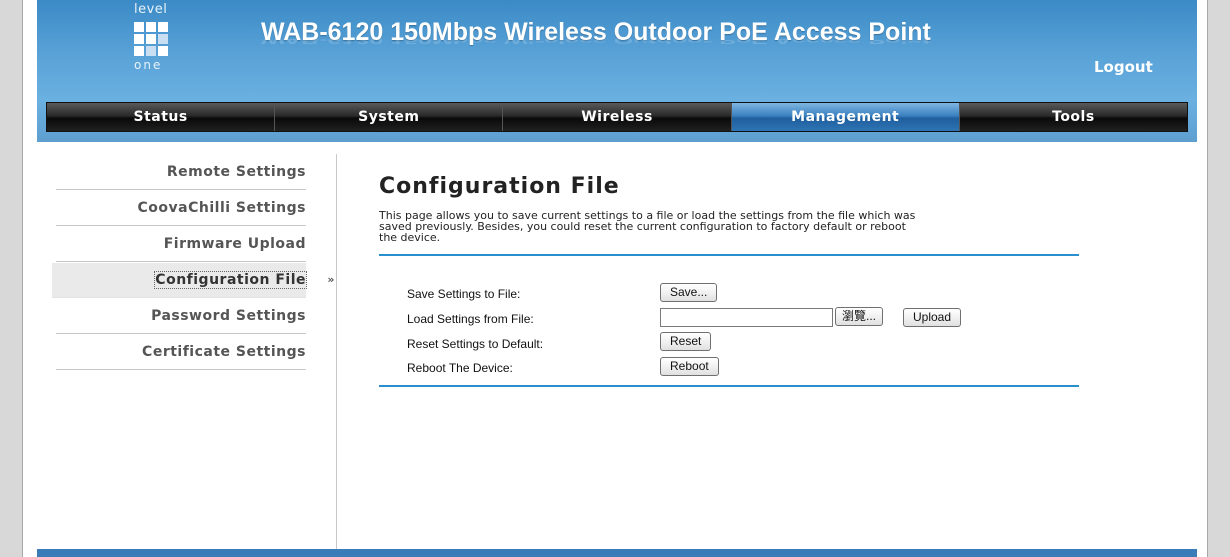 The image size is (1230, 557). I want to click on active-arrow-icon: », so click(331, 279).